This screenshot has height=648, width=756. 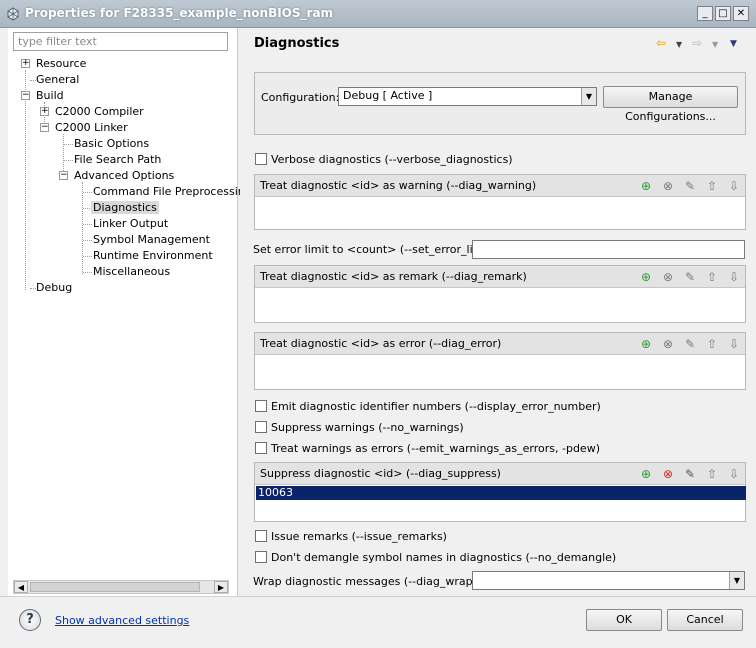 I want to click on warnings-as-errors-checkbox, so click(x=261, y=448).